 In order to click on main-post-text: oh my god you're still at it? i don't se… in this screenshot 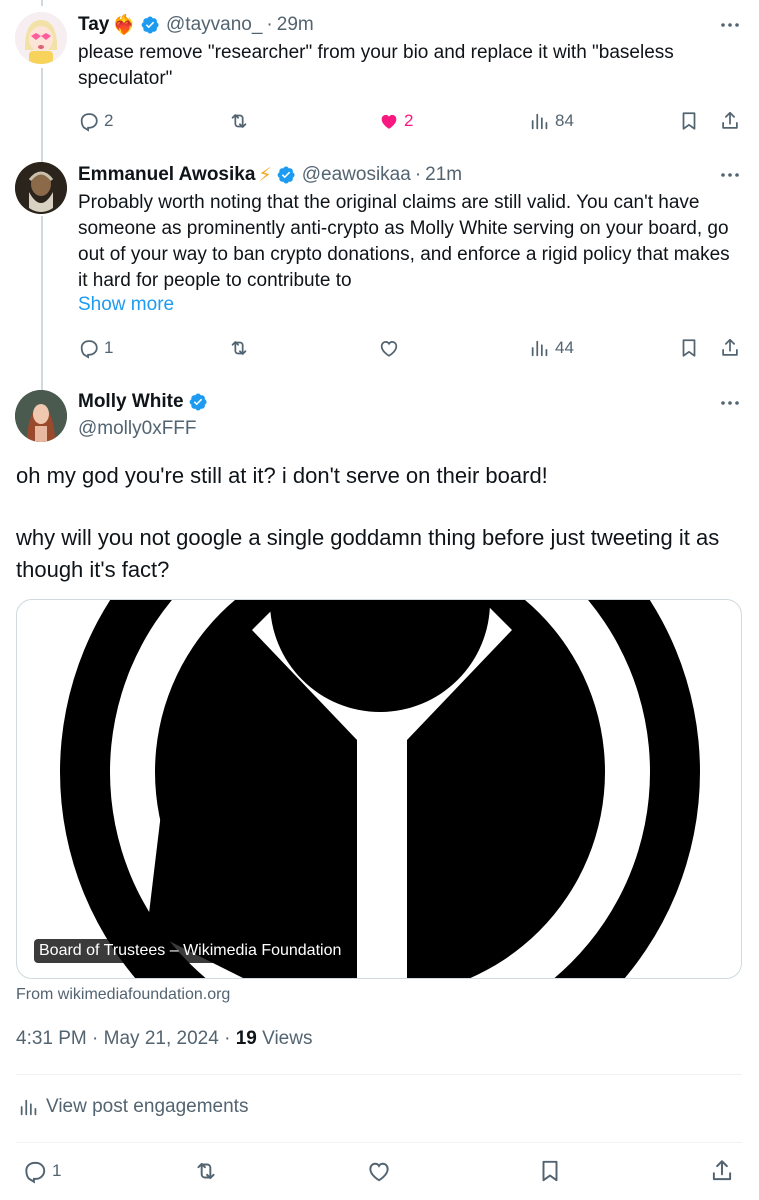, I will do `click(380, 523)`.